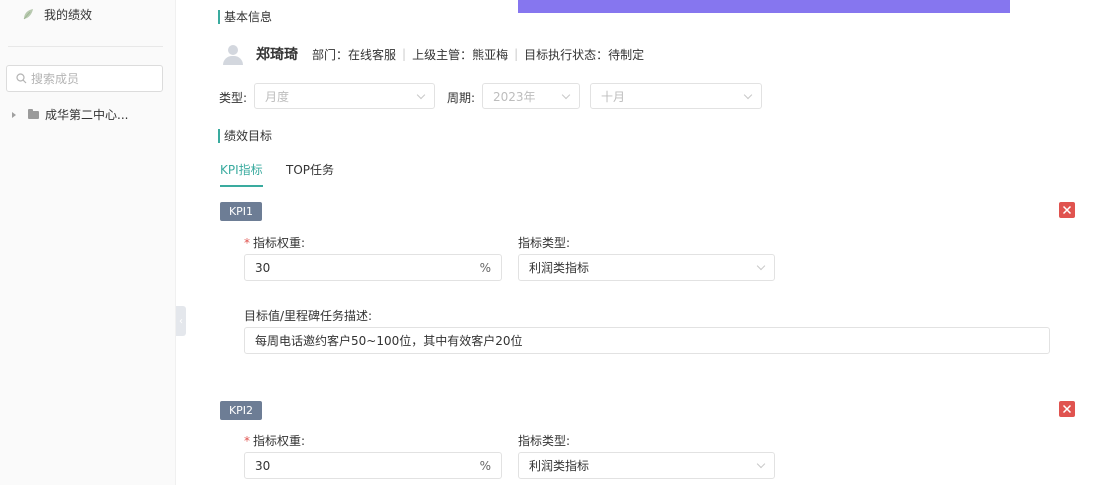 The height and width of the screenshot is (485, 1100). I want to click on year-select-value: 2023年, so click(514, 96).